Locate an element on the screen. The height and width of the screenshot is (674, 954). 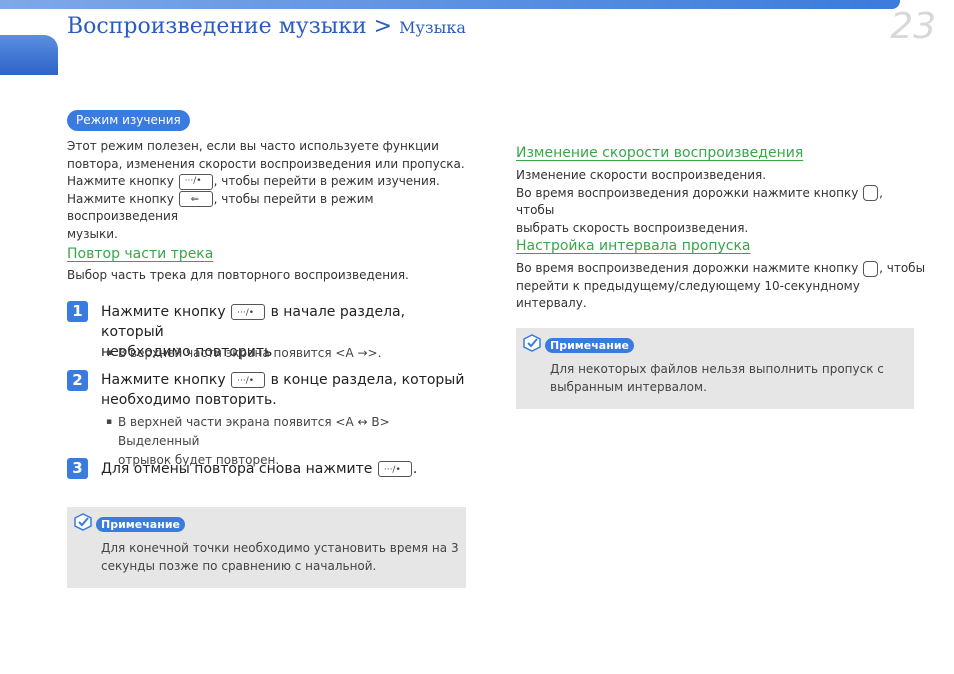
step-number-1: 1 is located at coordinates (77, 311).